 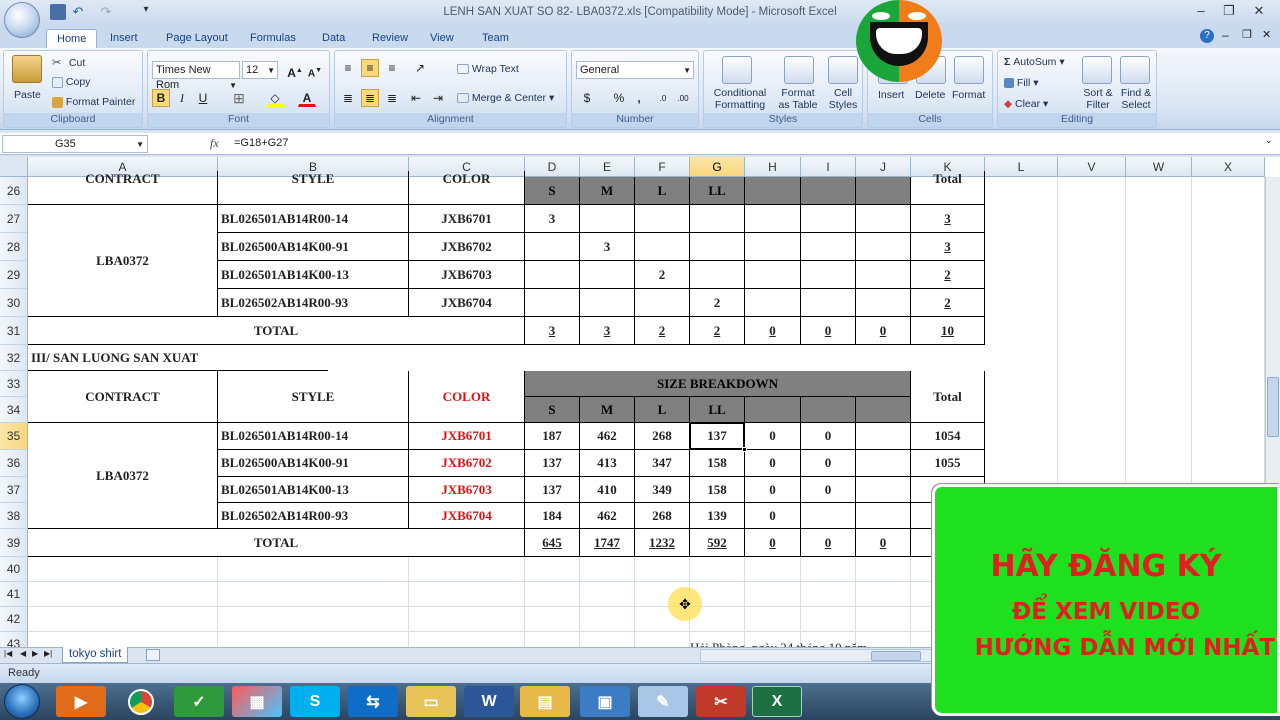 I want to click on qty-cell-d29, so click(x=552, y=275).